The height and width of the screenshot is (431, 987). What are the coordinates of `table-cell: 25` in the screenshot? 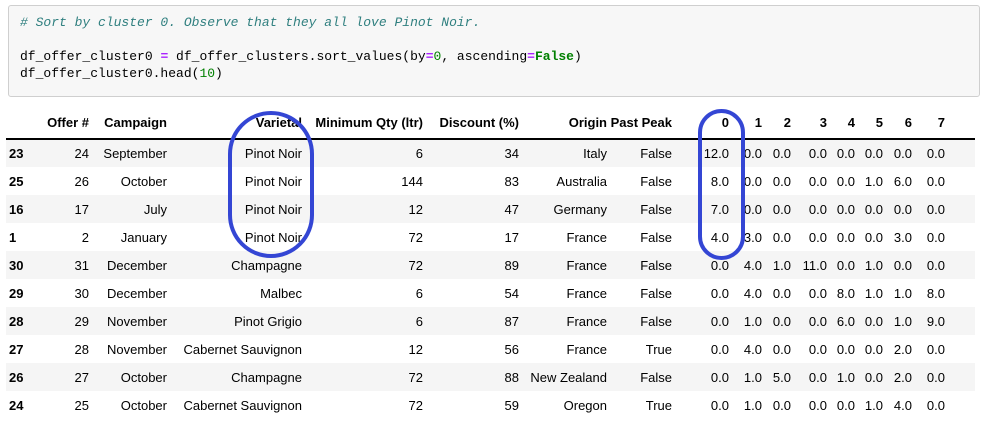 It's located at (81, 405).